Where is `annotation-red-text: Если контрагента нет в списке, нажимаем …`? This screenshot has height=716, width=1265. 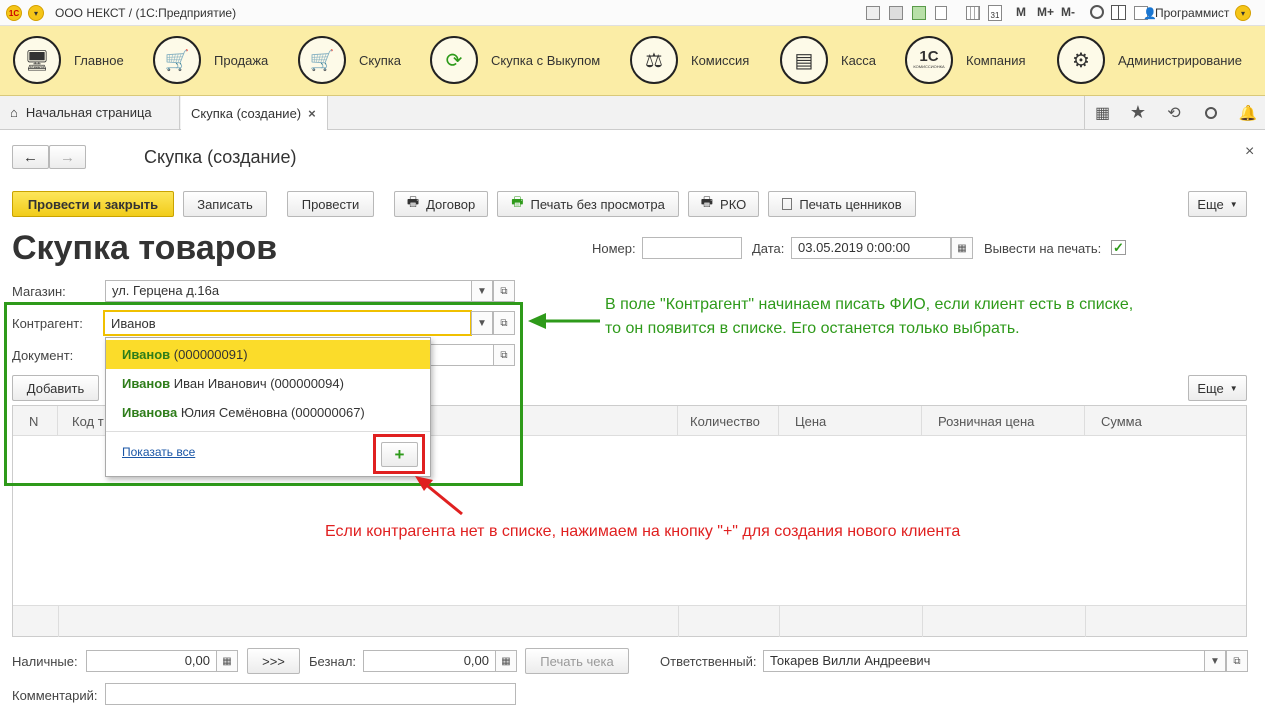
annotation-red-text: Если контрагента нет в списке, нажимаем … is located at coordinates (643, 531).